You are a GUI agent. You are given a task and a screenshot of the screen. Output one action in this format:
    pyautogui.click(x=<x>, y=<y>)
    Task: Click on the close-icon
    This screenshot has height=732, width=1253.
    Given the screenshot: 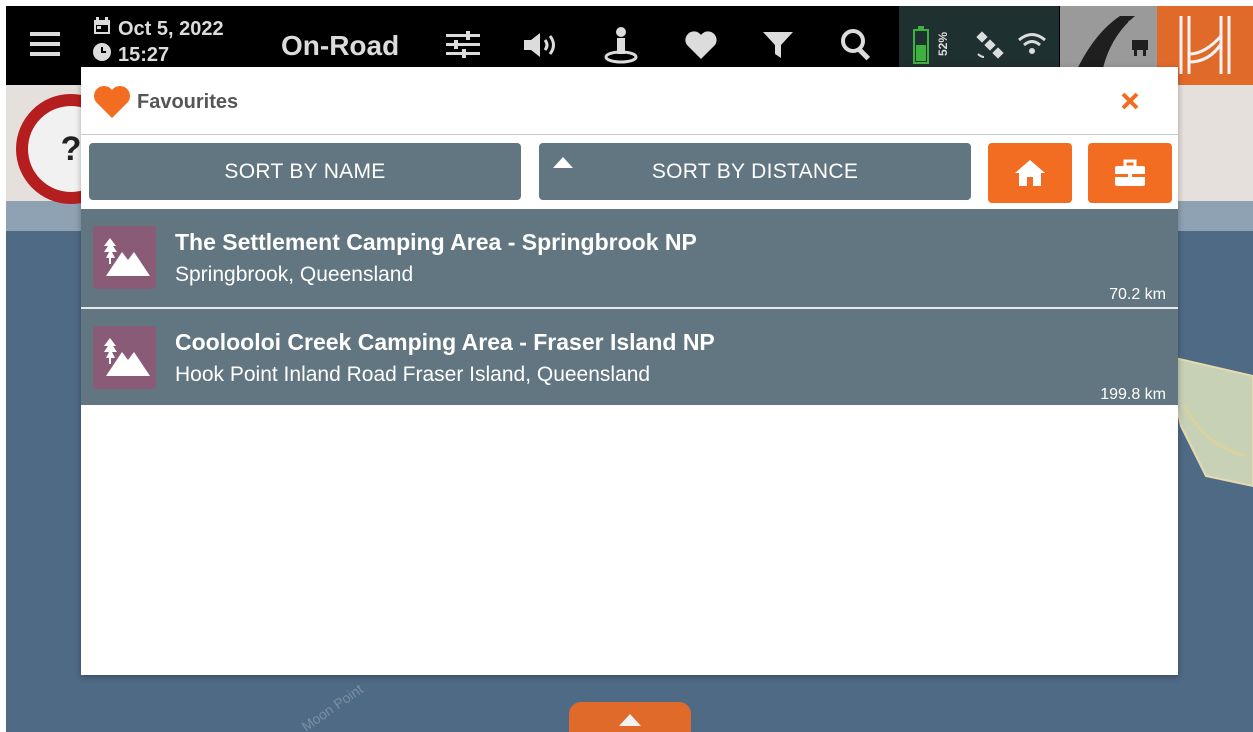 What is the action you would take?
    pyautogui.click(x=1130, y=101)
    